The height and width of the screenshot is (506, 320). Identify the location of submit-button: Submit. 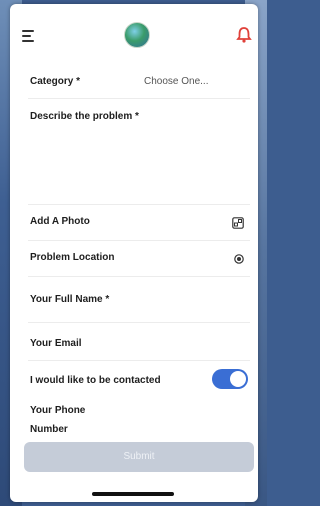
(139, 457).